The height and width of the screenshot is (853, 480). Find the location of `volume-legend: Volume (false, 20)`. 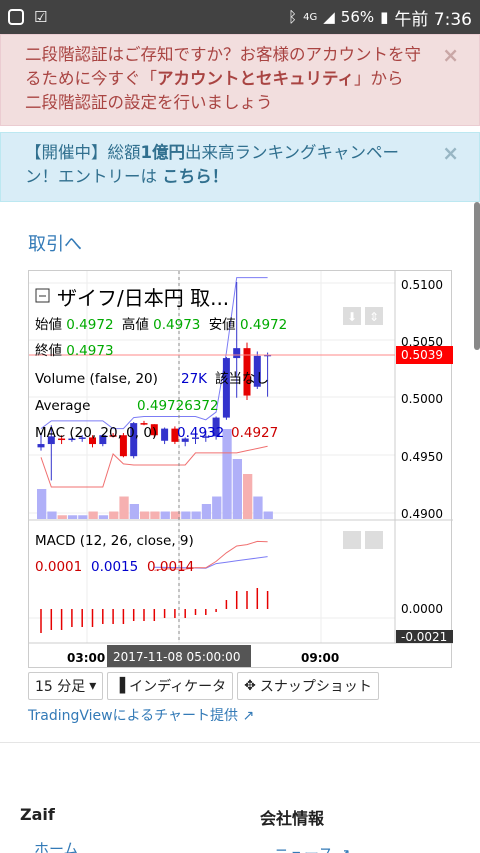

volume-legend: Volume (false, 20) is located at coordinates (96, 379).